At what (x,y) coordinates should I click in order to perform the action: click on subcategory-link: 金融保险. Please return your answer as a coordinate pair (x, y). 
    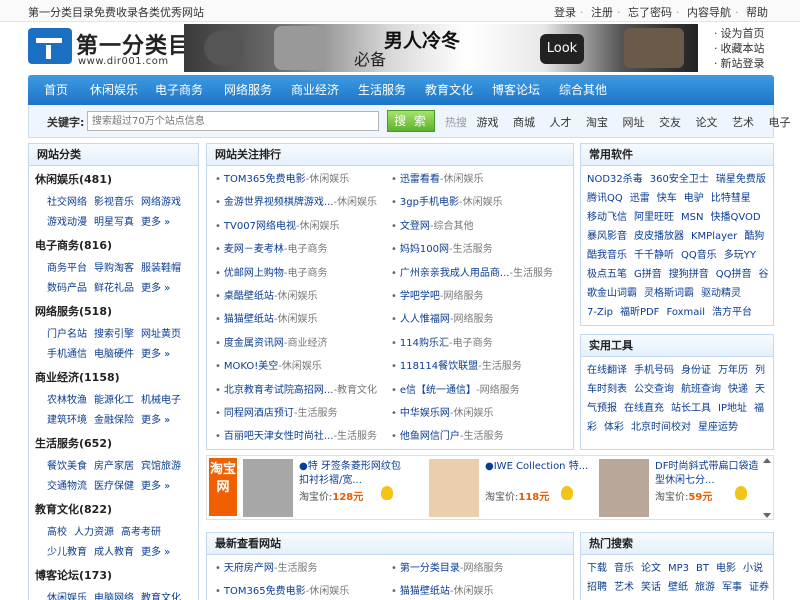
    Looking at the image, I should click on (114, 420).